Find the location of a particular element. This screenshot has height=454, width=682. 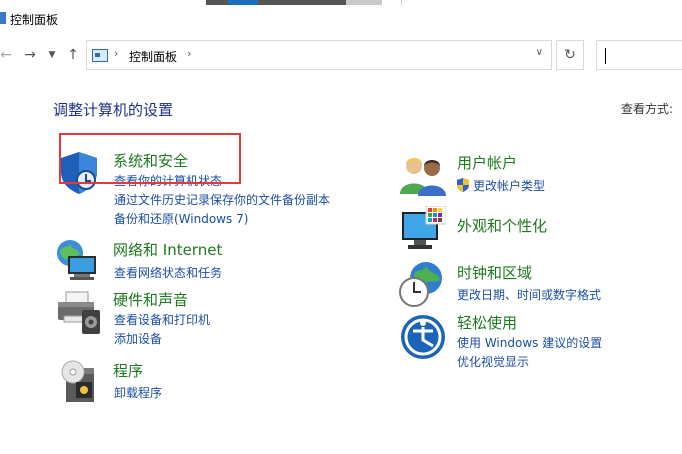

category-ease-of-access: 轻松使用 is located at coordinates (487, 322).